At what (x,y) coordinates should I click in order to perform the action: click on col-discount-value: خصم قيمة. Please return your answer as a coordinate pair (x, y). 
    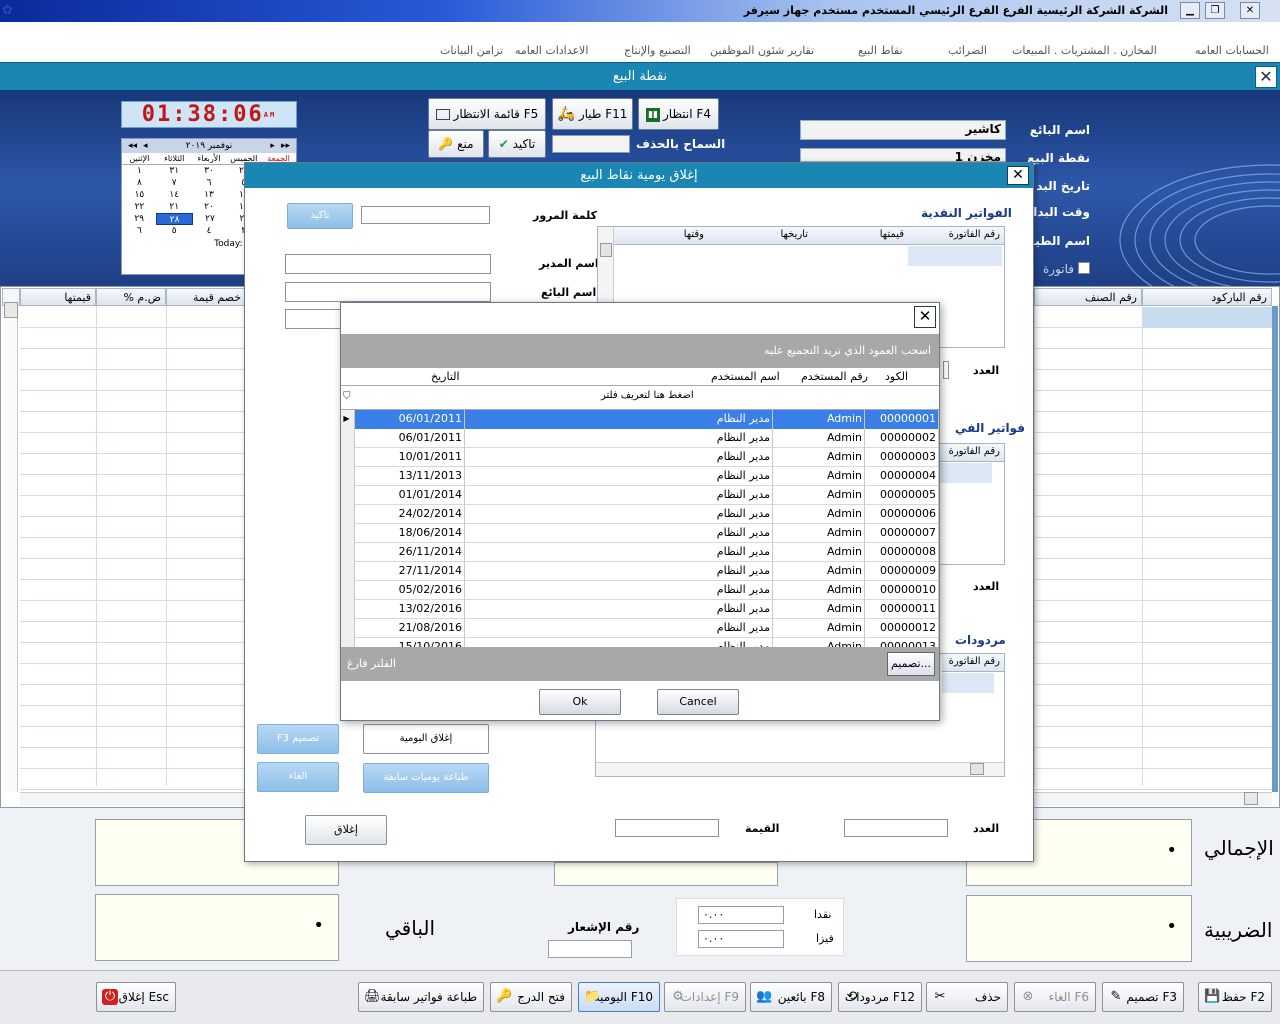
    Looking at the image, I should click on (206, 297).